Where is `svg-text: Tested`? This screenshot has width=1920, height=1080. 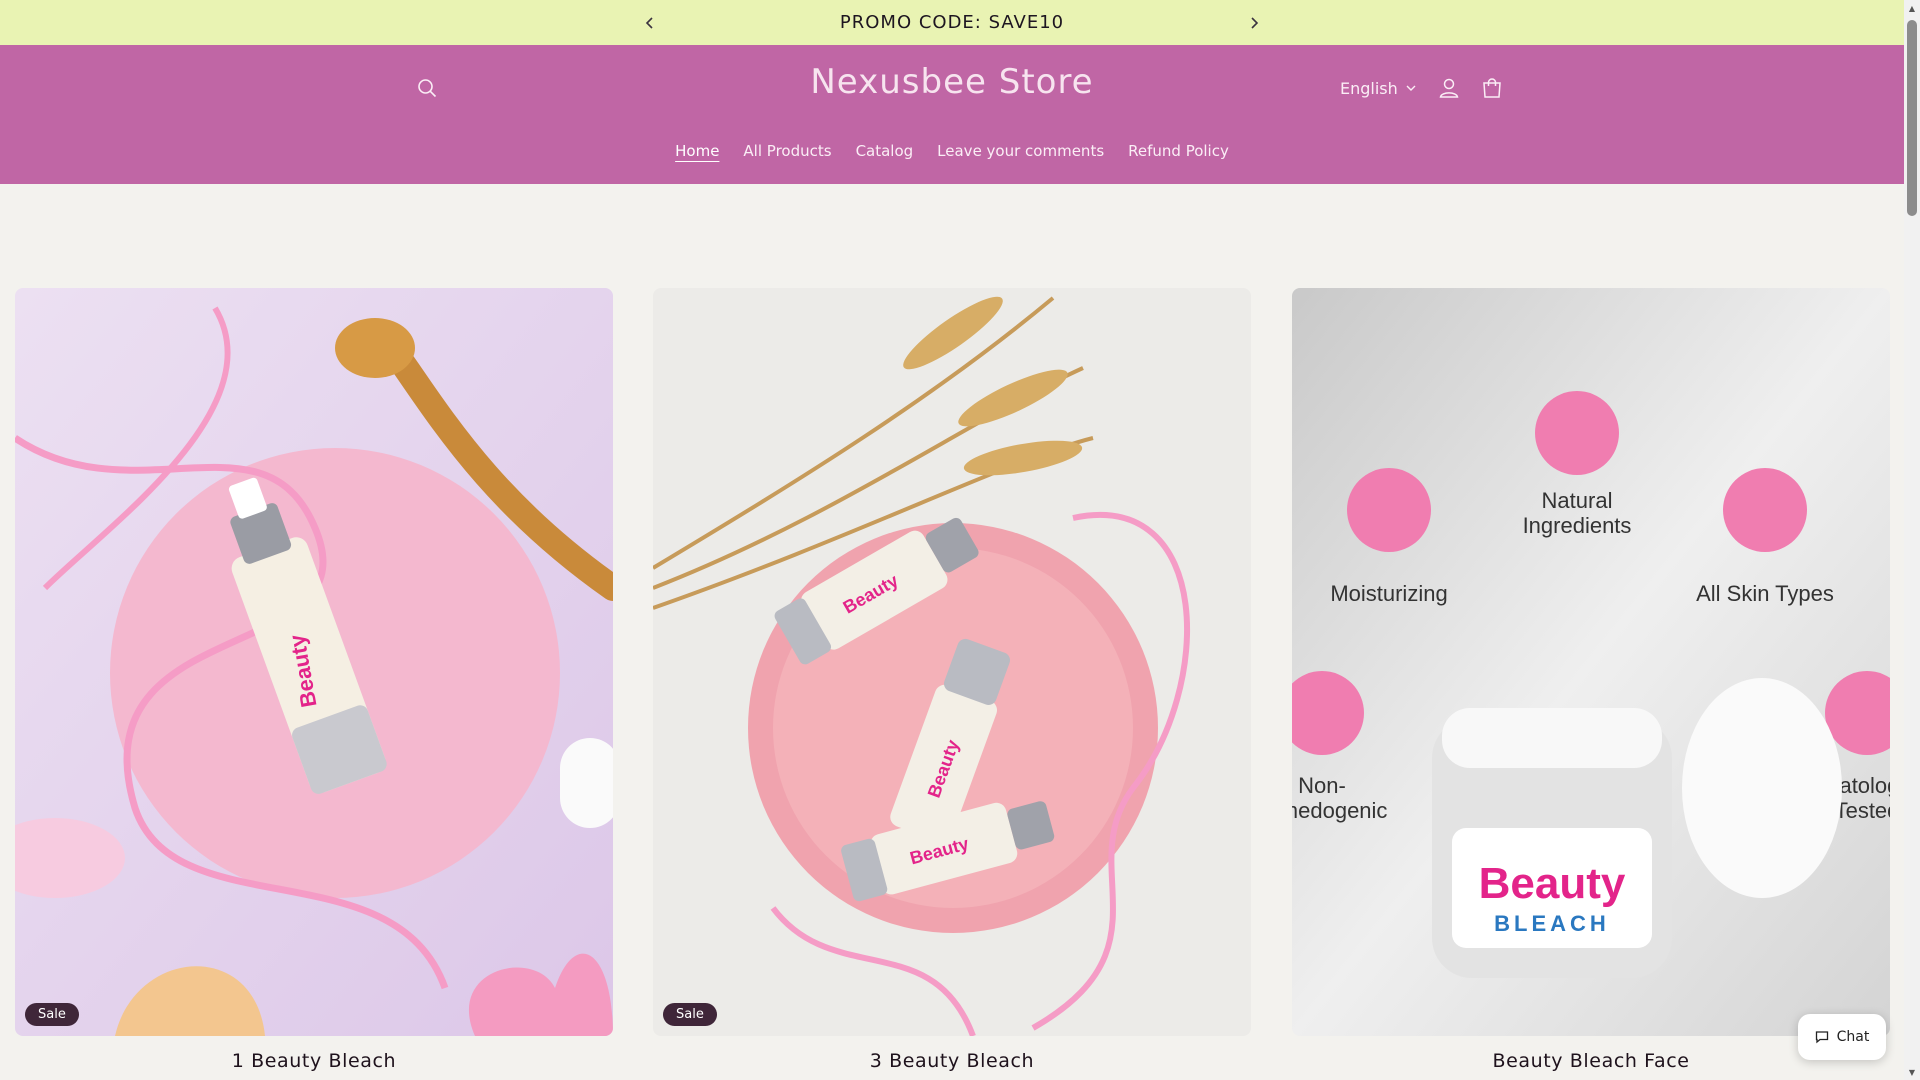
svg-text: Tested is located at coordinates (1862, 810).